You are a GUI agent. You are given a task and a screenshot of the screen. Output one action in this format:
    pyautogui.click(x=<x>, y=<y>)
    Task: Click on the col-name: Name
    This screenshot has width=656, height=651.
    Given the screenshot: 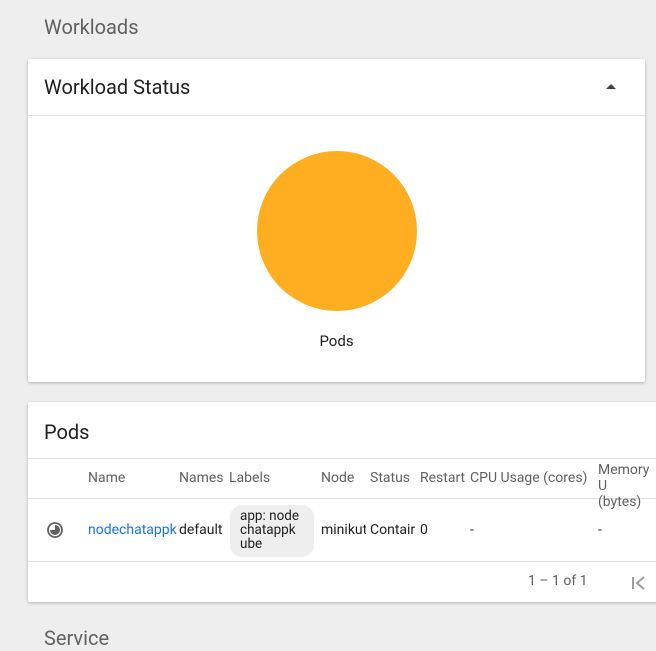 What is the action you would take?
    pyautogui.click(x=128, y=478)
    